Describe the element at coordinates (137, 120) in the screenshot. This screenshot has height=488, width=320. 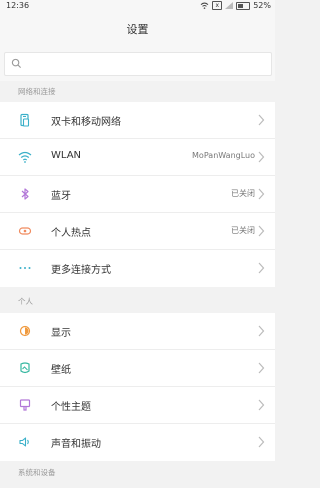
I see `settings-item-dual-sim: 双卡和移动网络` at that location.